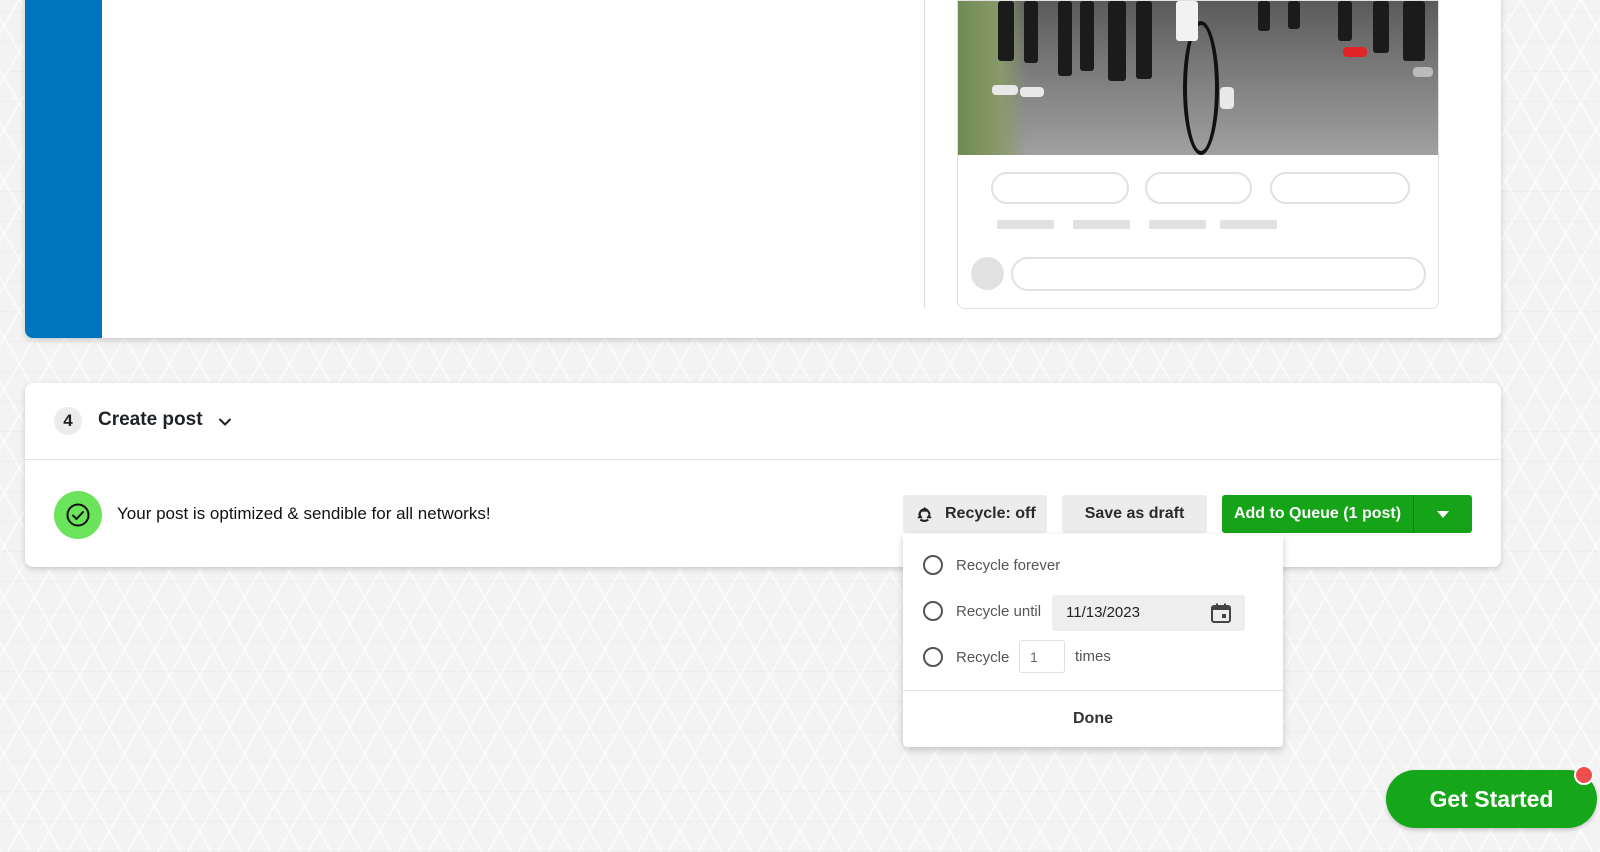 This screenshot has width=1600, height=852. Describe the element at coordinates (933, 611) in the screenshot. I see `recycle-until-radio` at that location.